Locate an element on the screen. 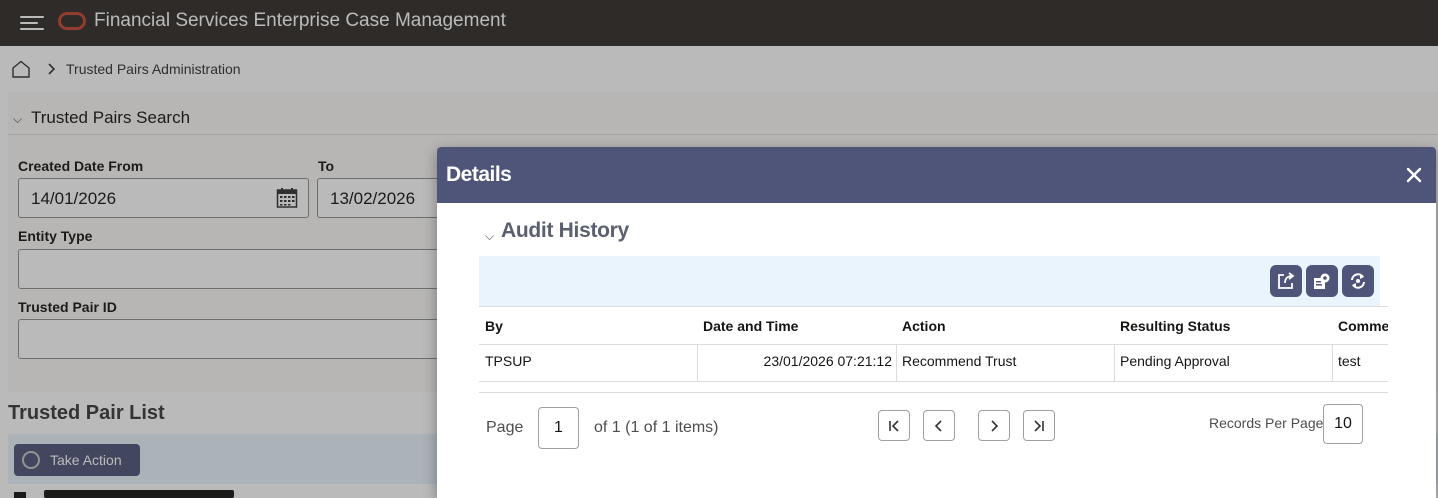 This screenshot has height=498, width=1438. chevron-left-icon is located at coordinates (938, 425).